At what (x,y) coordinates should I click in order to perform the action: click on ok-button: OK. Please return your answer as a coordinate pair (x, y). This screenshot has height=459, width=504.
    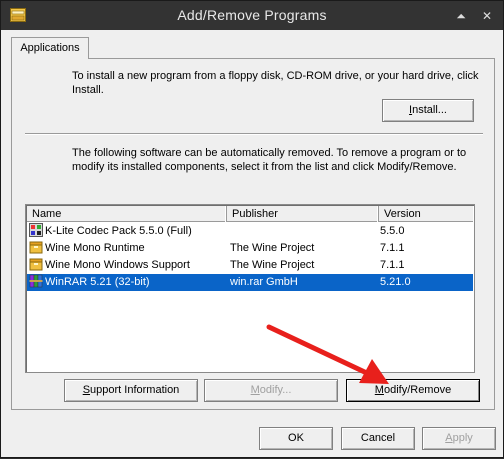
    Looking at the image, I should click on (296, 438).